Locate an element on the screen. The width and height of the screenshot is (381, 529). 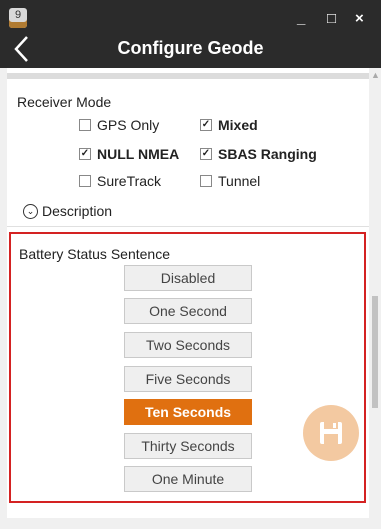
save-button is located at coordinates (331, 433).